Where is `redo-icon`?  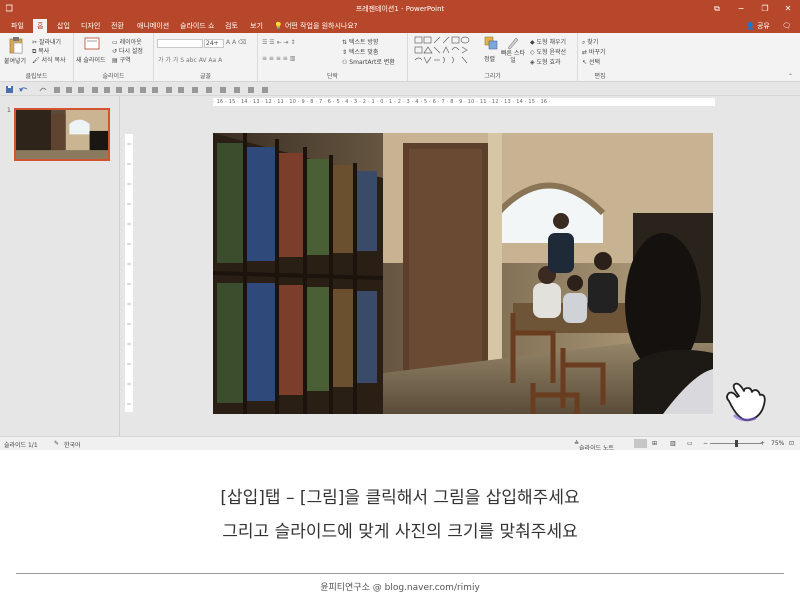
redo-icon is located at coordinates (43, 89).